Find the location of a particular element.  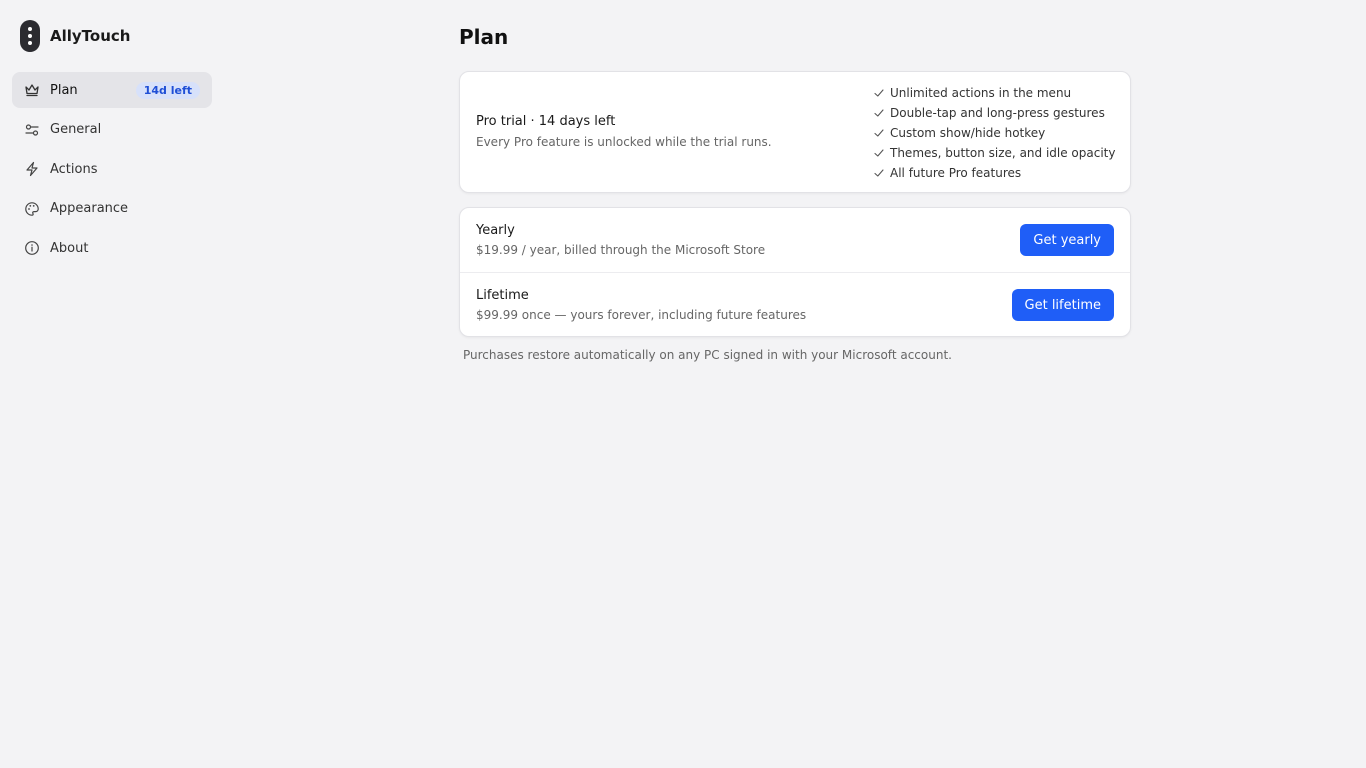

sidebar-item-actions: Actions is located at coordinates (112, 169).